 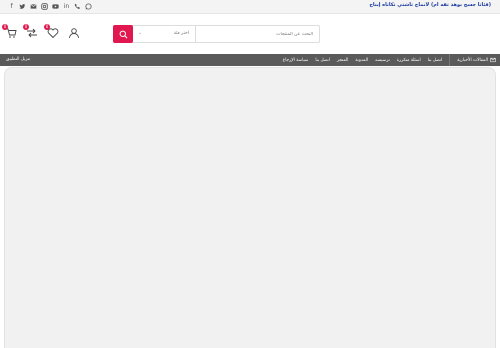 What do you see at coordinates (164, 34) in the screenshot?
I see `category-select: ⌄ اختر فئة` at bounding box center [164, 34].